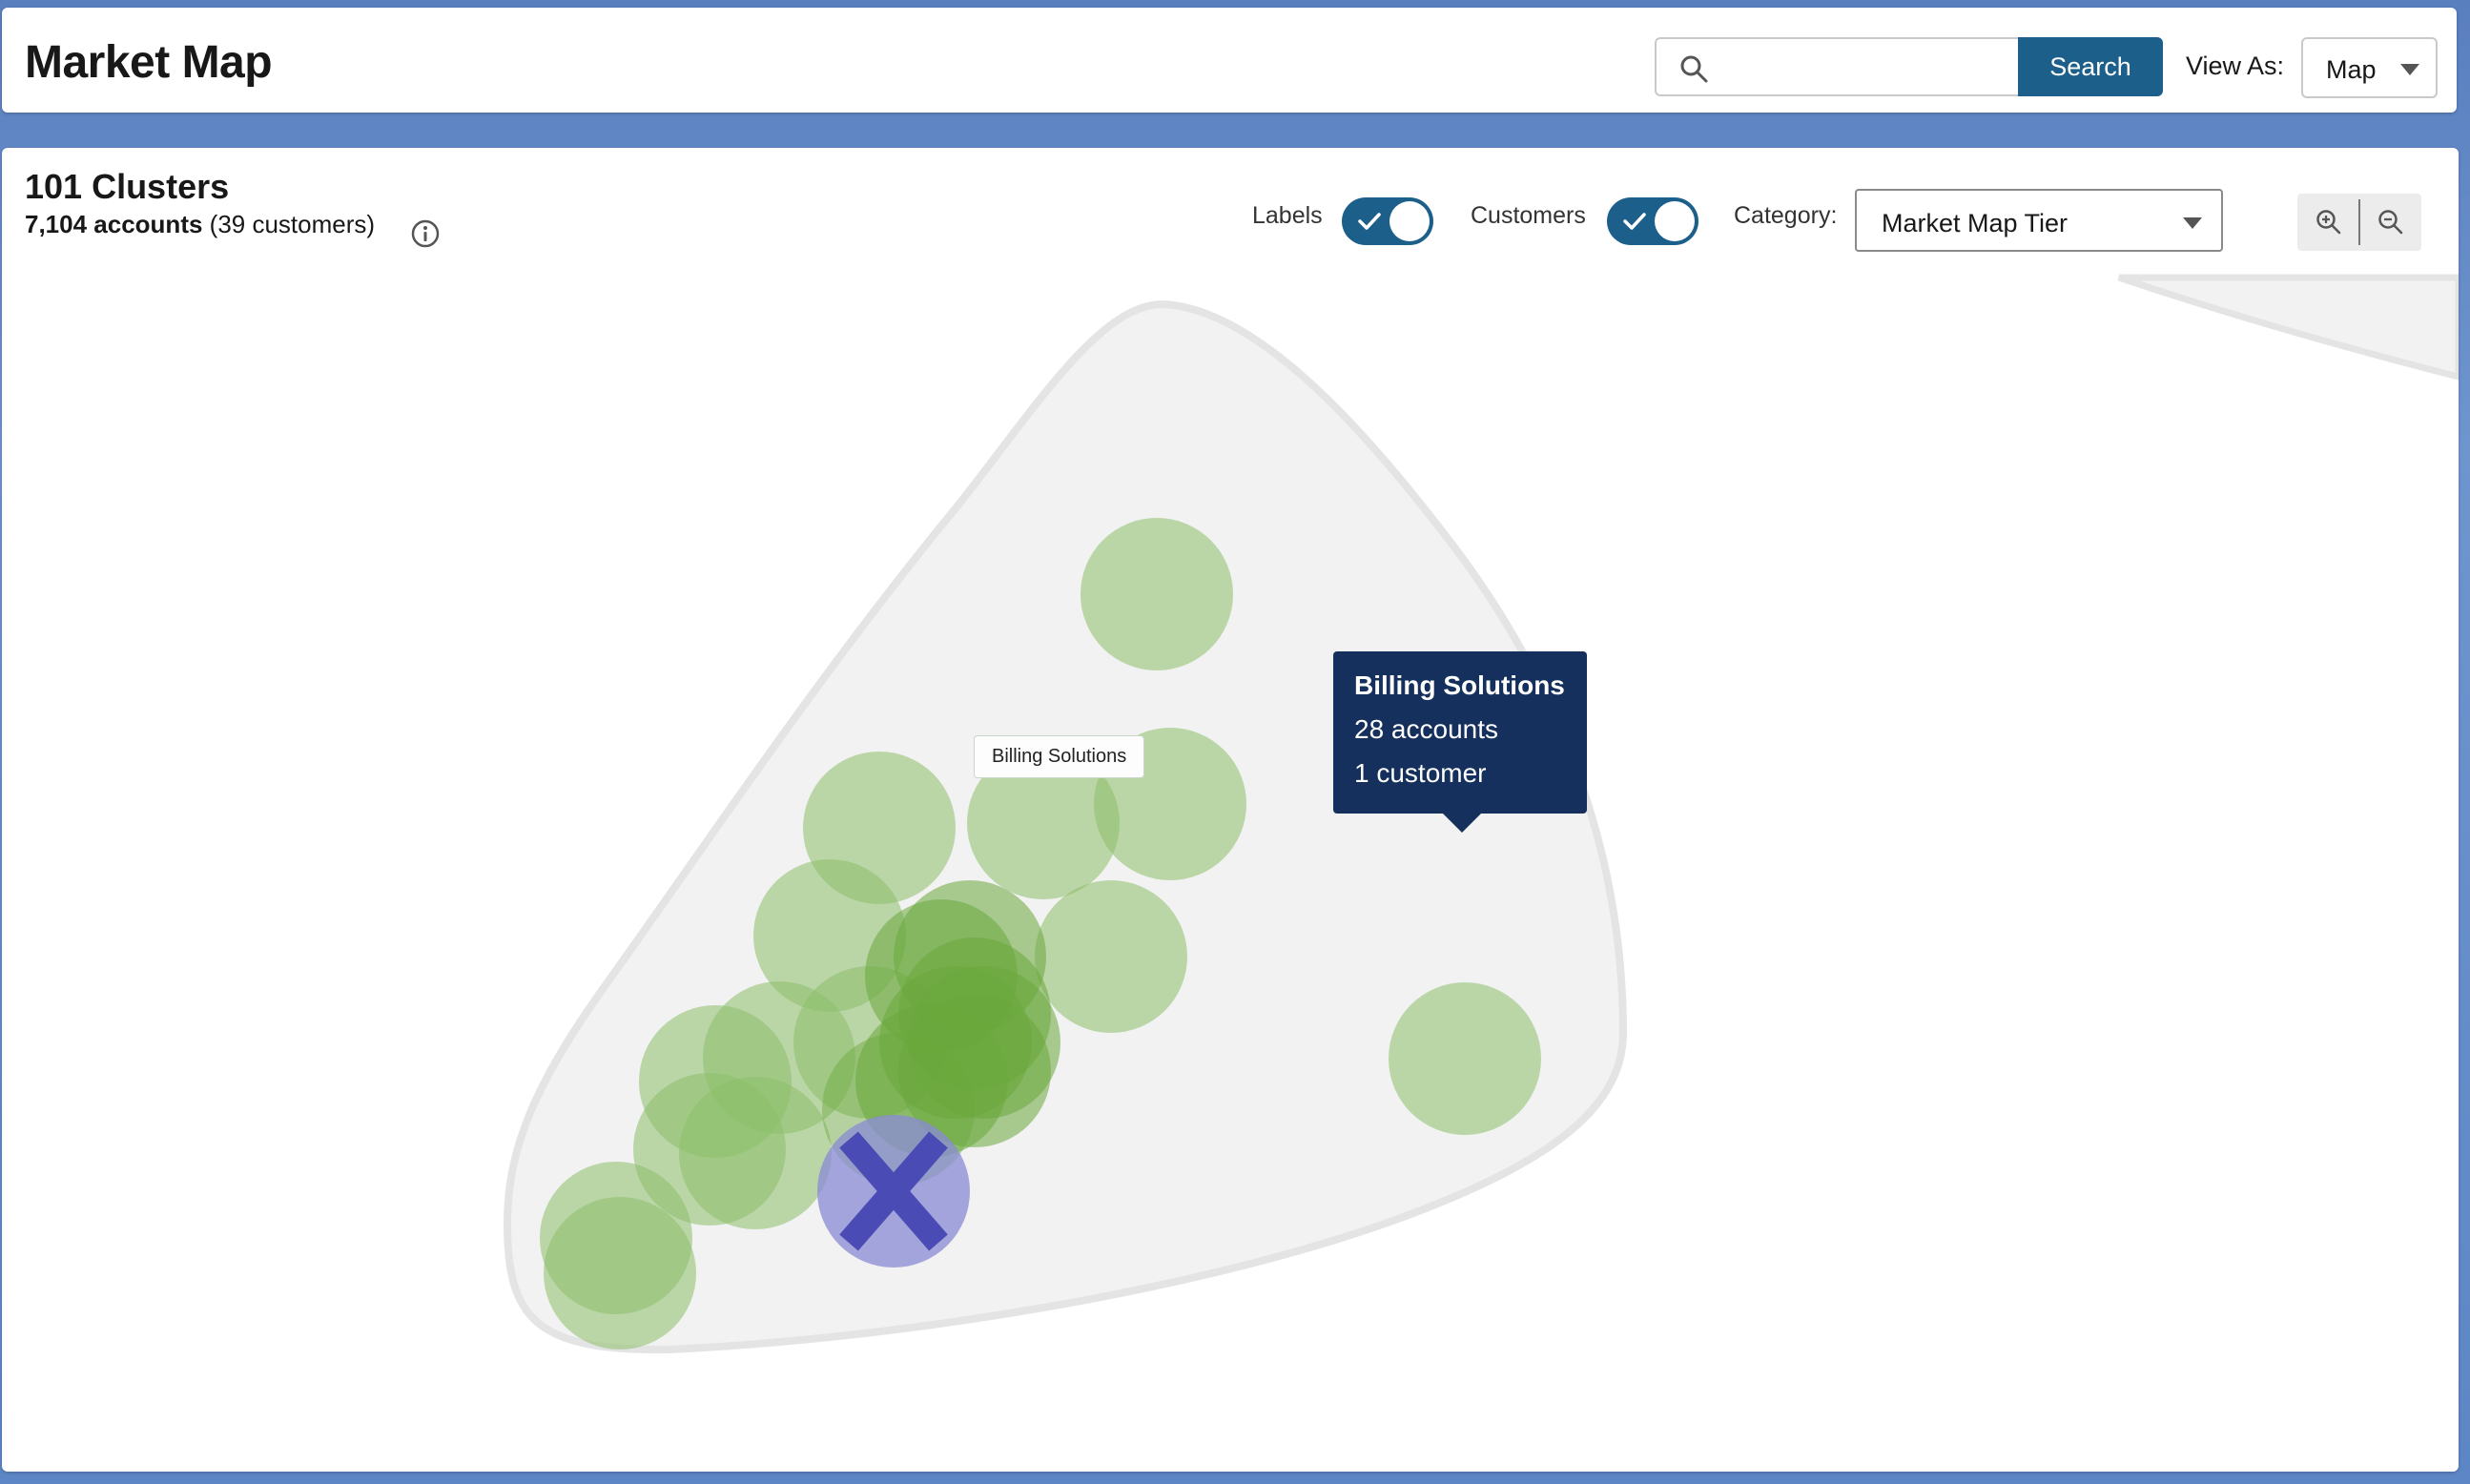 The width and height of the screenshot is (2470, 1484). I want to click on search-box, so click(1837, 66).